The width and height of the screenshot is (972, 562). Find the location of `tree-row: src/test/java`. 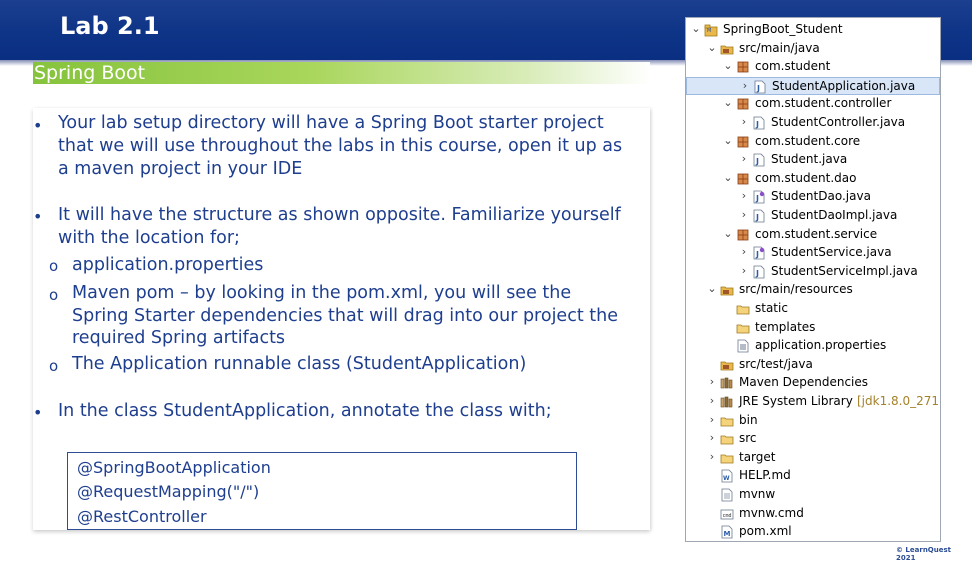

tree-row: src/test/java is located at coordinates (813, 365).